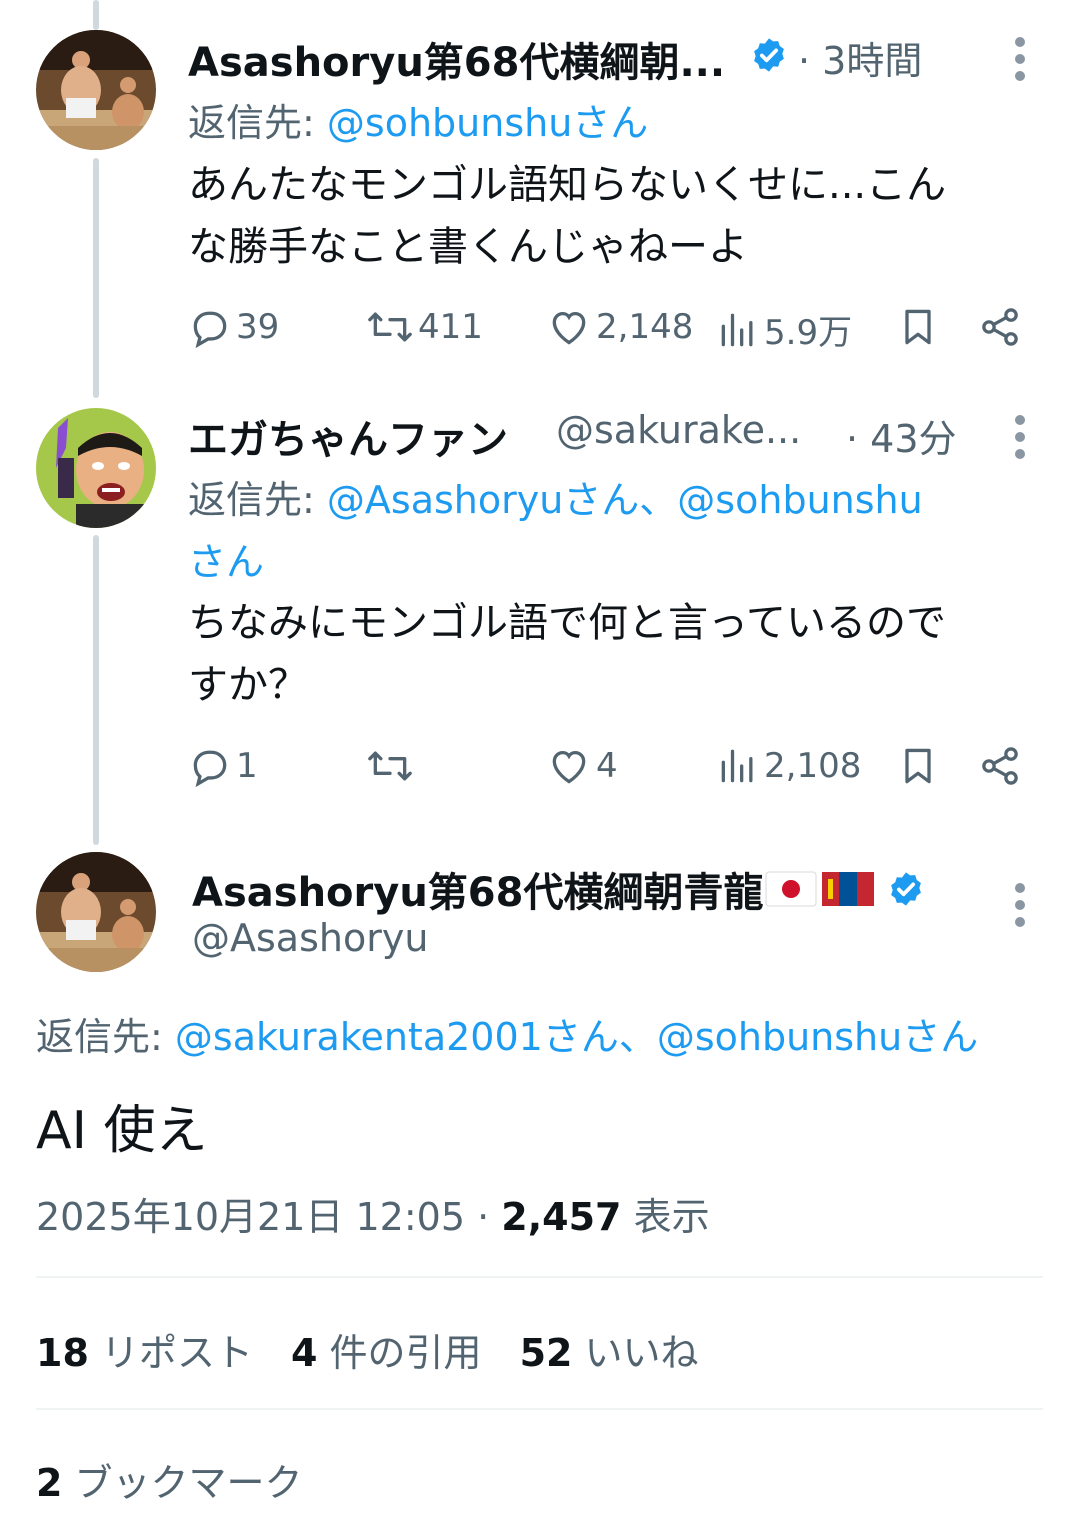 The height and width of the screenshot is (1518, 1079). I want to click on tweet-2-reply-context: 返信先: @Asashoryuさん、@sohbunshu, so click(555, 496).